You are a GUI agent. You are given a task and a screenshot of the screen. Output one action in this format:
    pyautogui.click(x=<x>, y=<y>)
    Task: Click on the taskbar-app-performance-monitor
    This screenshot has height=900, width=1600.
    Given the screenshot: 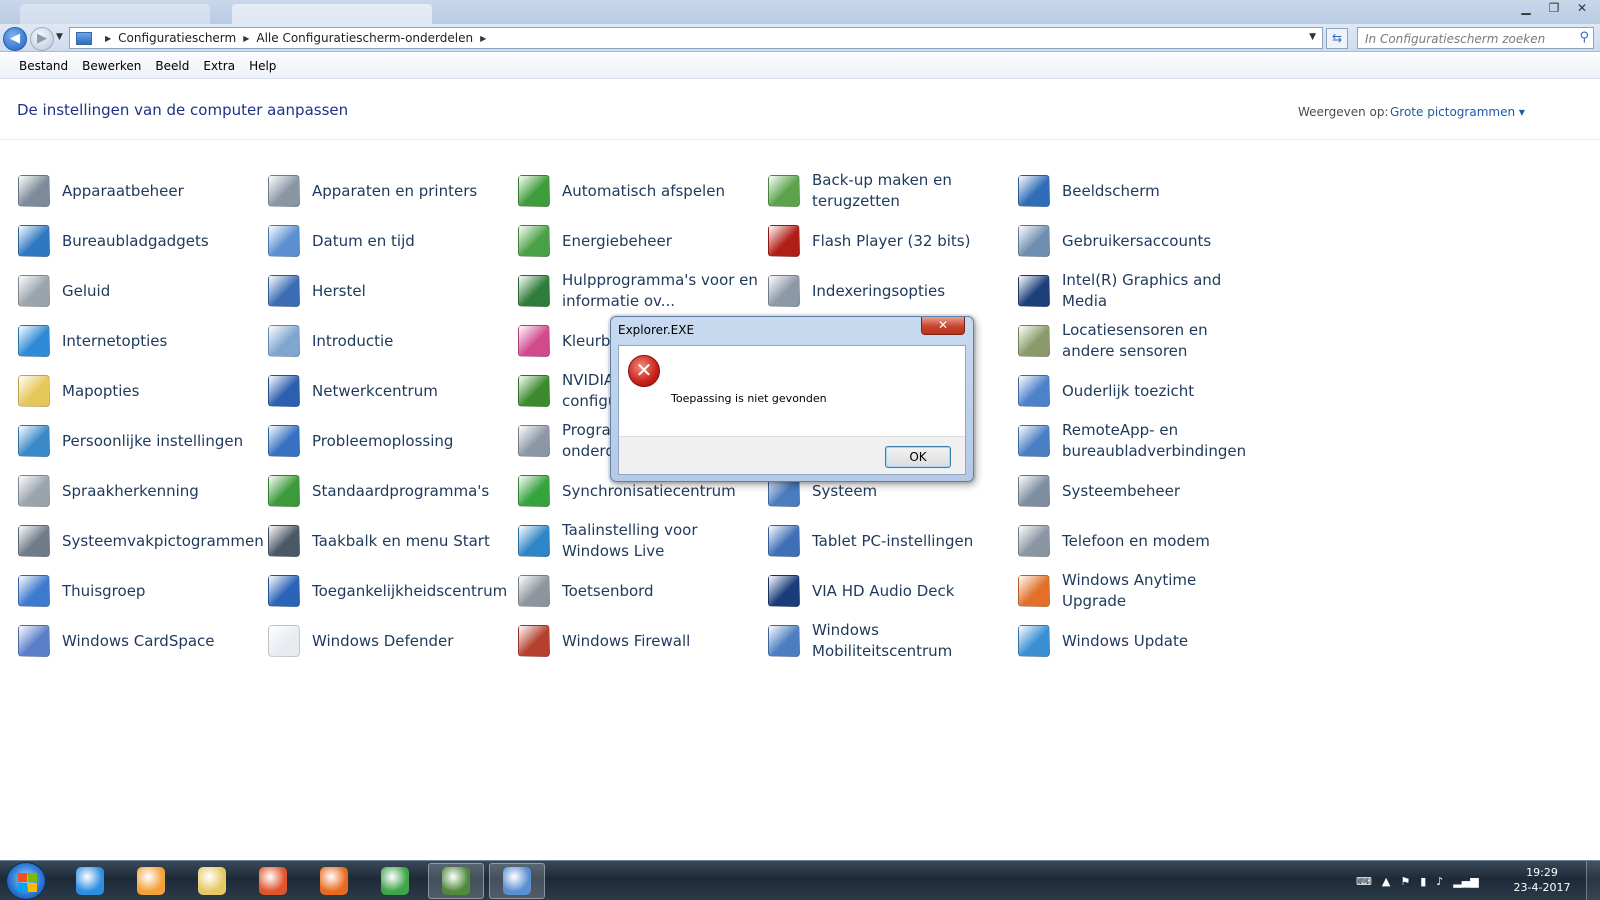 What is the action you would take?
    pyautogui.click(x=456, y=881)
    